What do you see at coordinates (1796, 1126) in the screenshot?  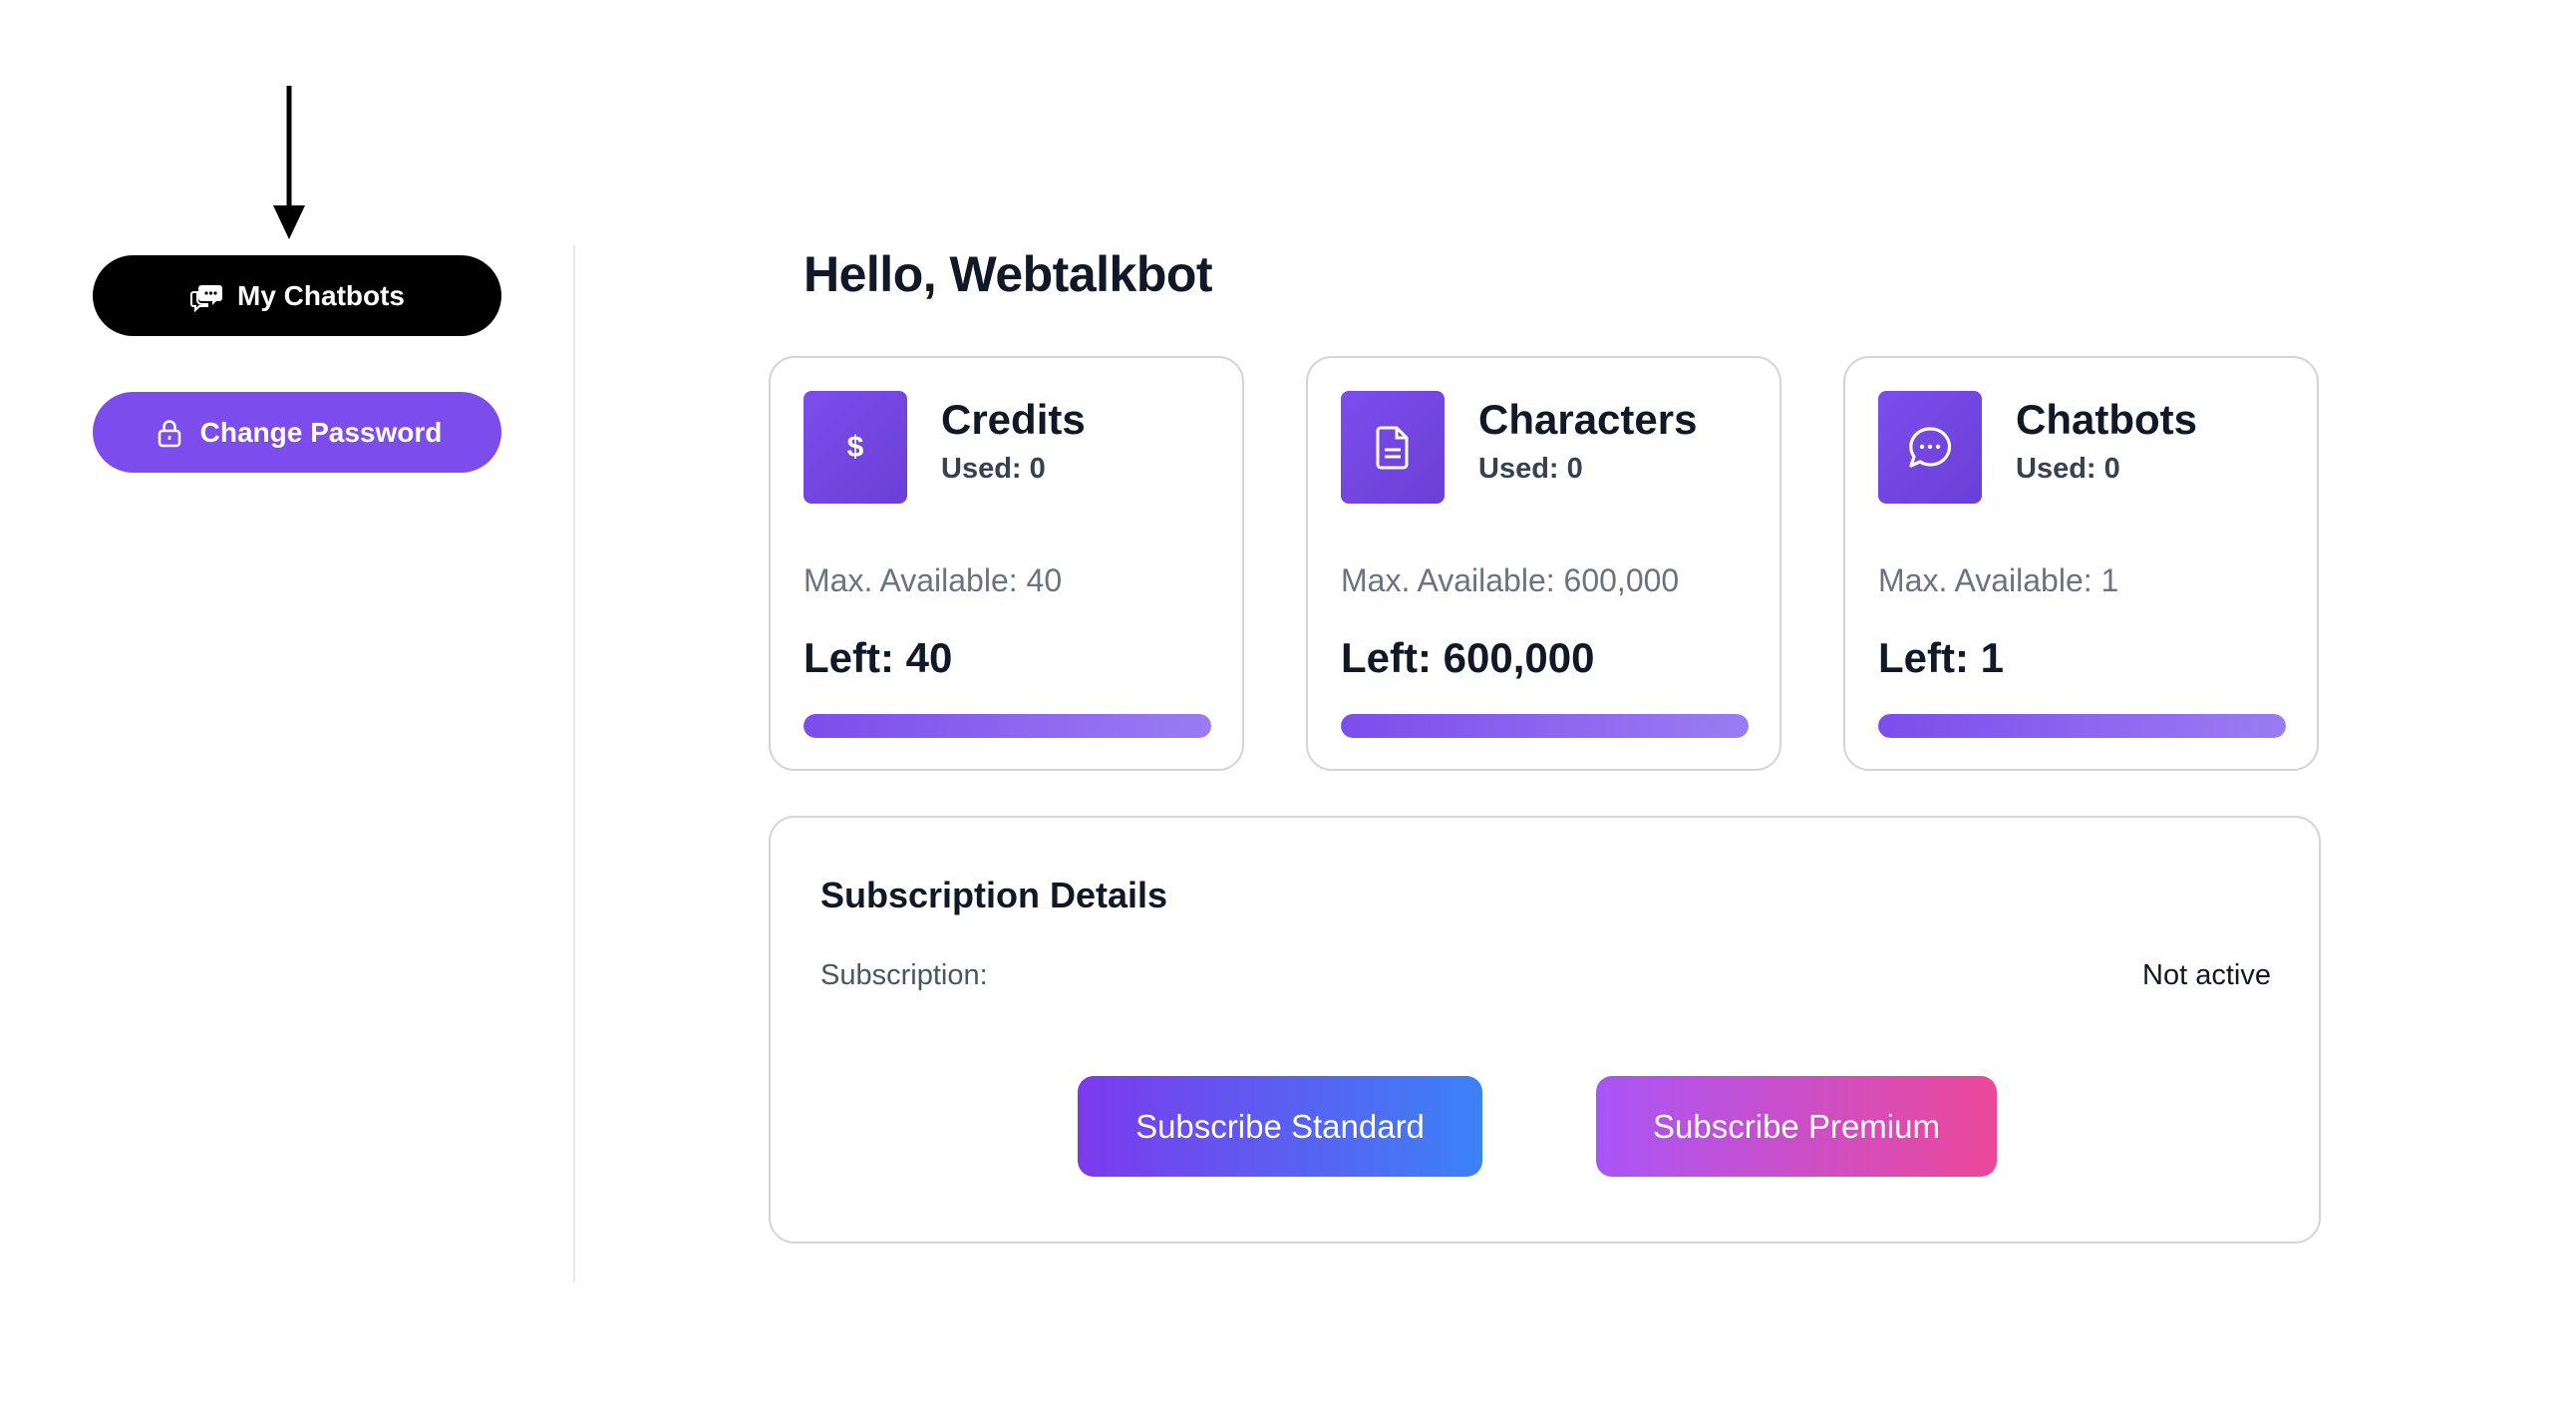 I see `subscribe-premium-button: Subscribe Premium` at bounding box center [1796, 1126].